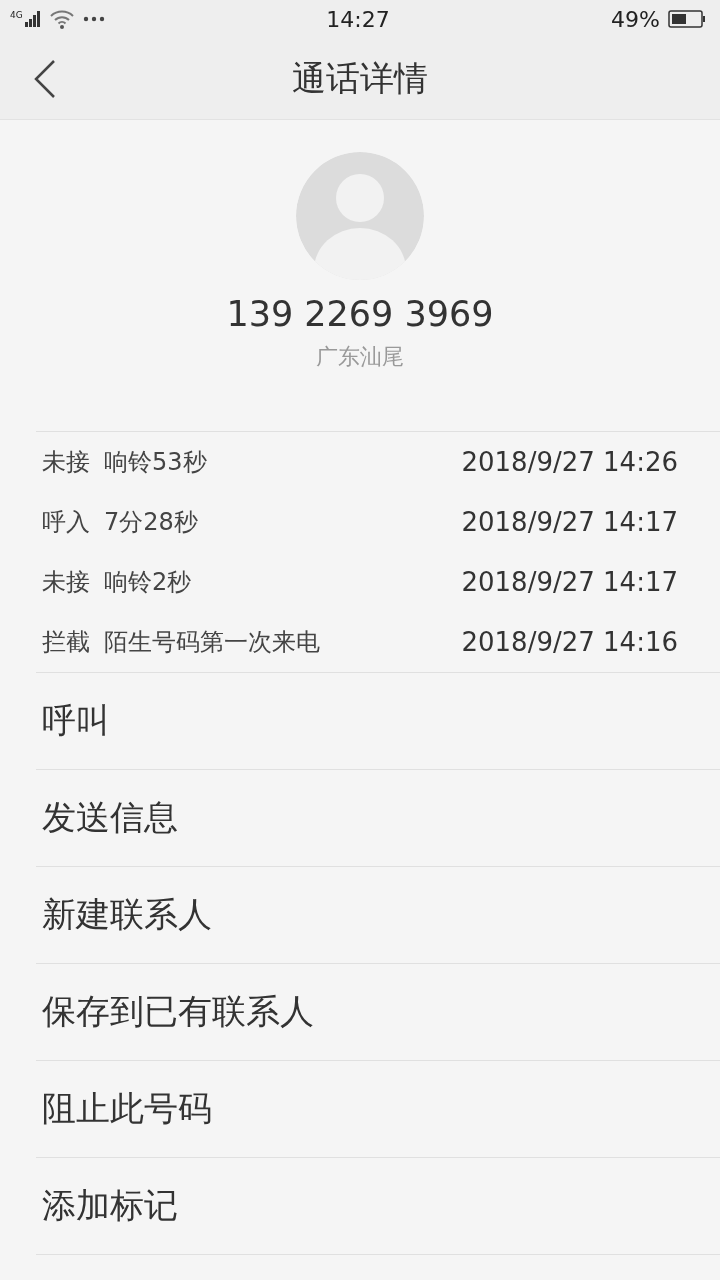 The width and height of the screenshot is (720, 1280). Describe the element at coordinates (66, 522) in the screenshot. I see `call-type: 呼入` at that location.